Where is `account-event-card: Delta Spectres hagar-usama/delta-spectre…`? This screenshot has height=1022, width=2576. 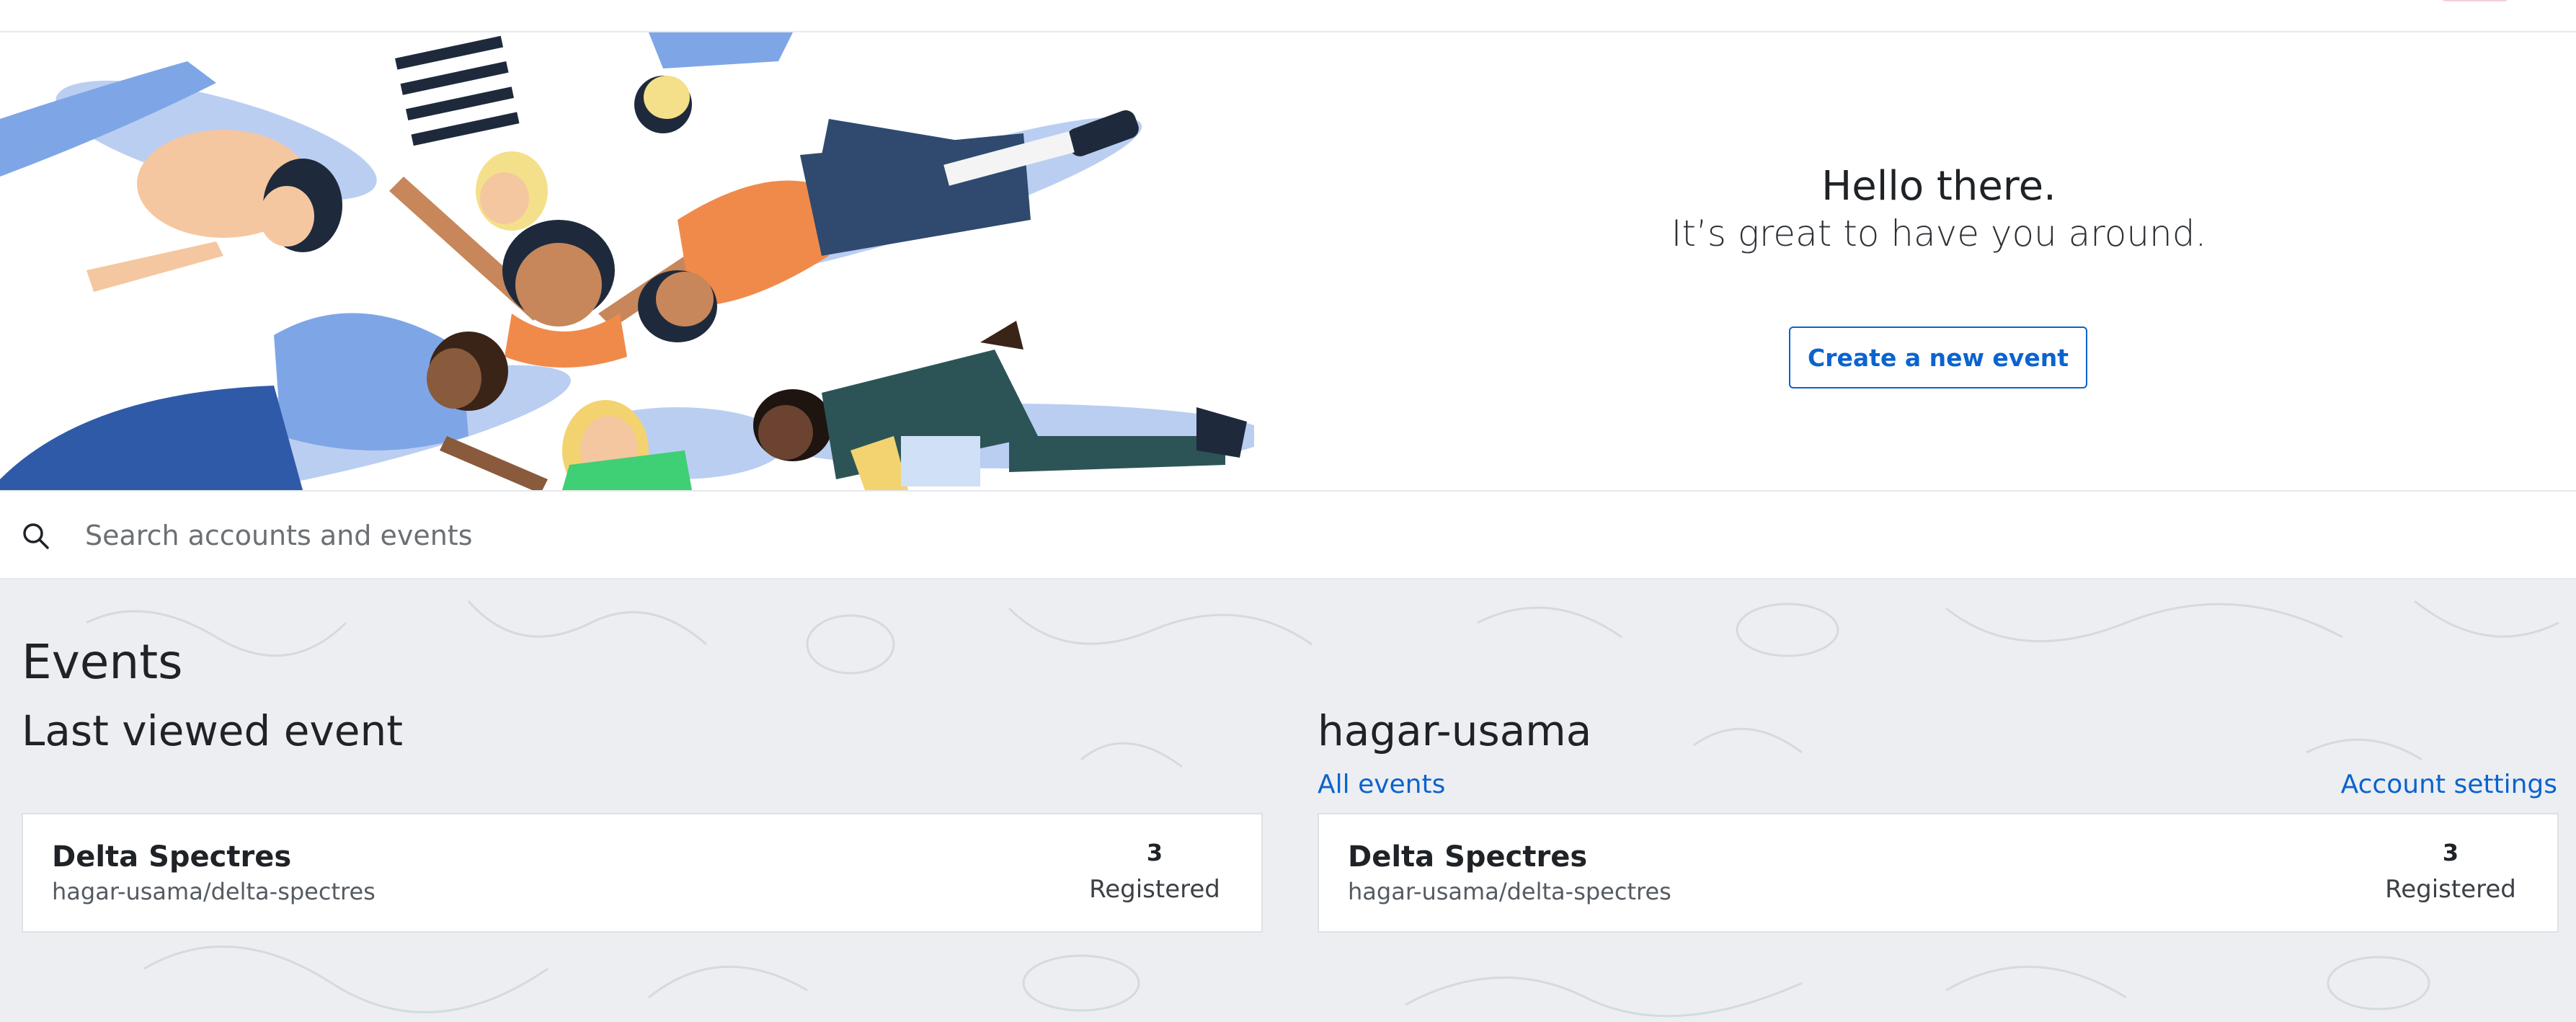
account-event-card: Delta Spectres hagar-usama/delta-spectre… is located at coordinates (1939, 873).